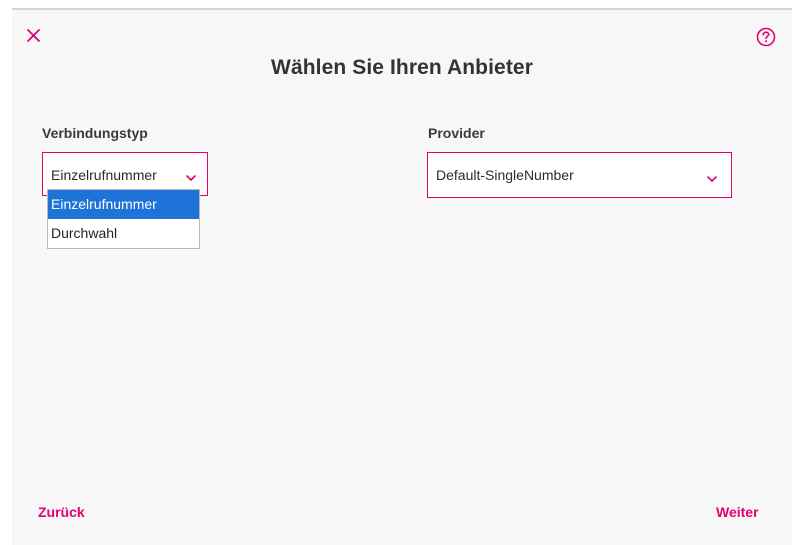 This screenshot has height=545, width=796. Describe the element at coordinates (505, 175) in the screenshot. I see `provider-selected-value: Default-SingleNumber` at that location.